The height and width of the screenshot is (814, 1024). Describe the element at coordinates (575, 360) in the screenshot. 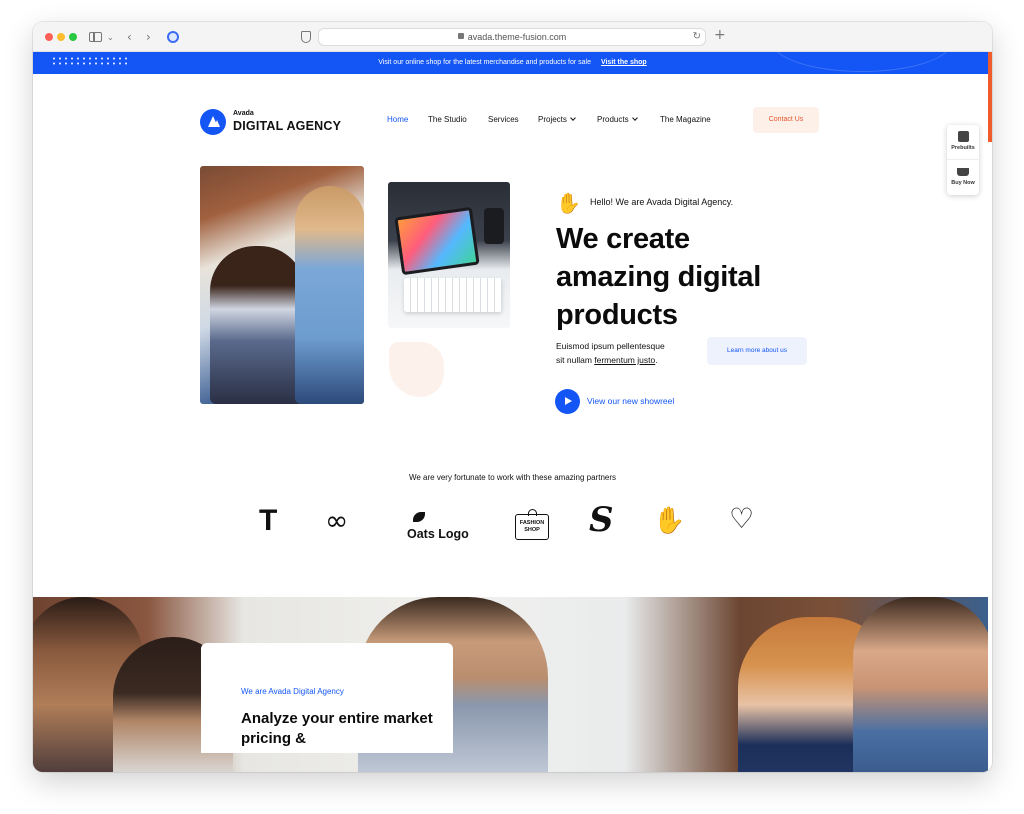

I see `lead-line-2: sit nullam` at that location.